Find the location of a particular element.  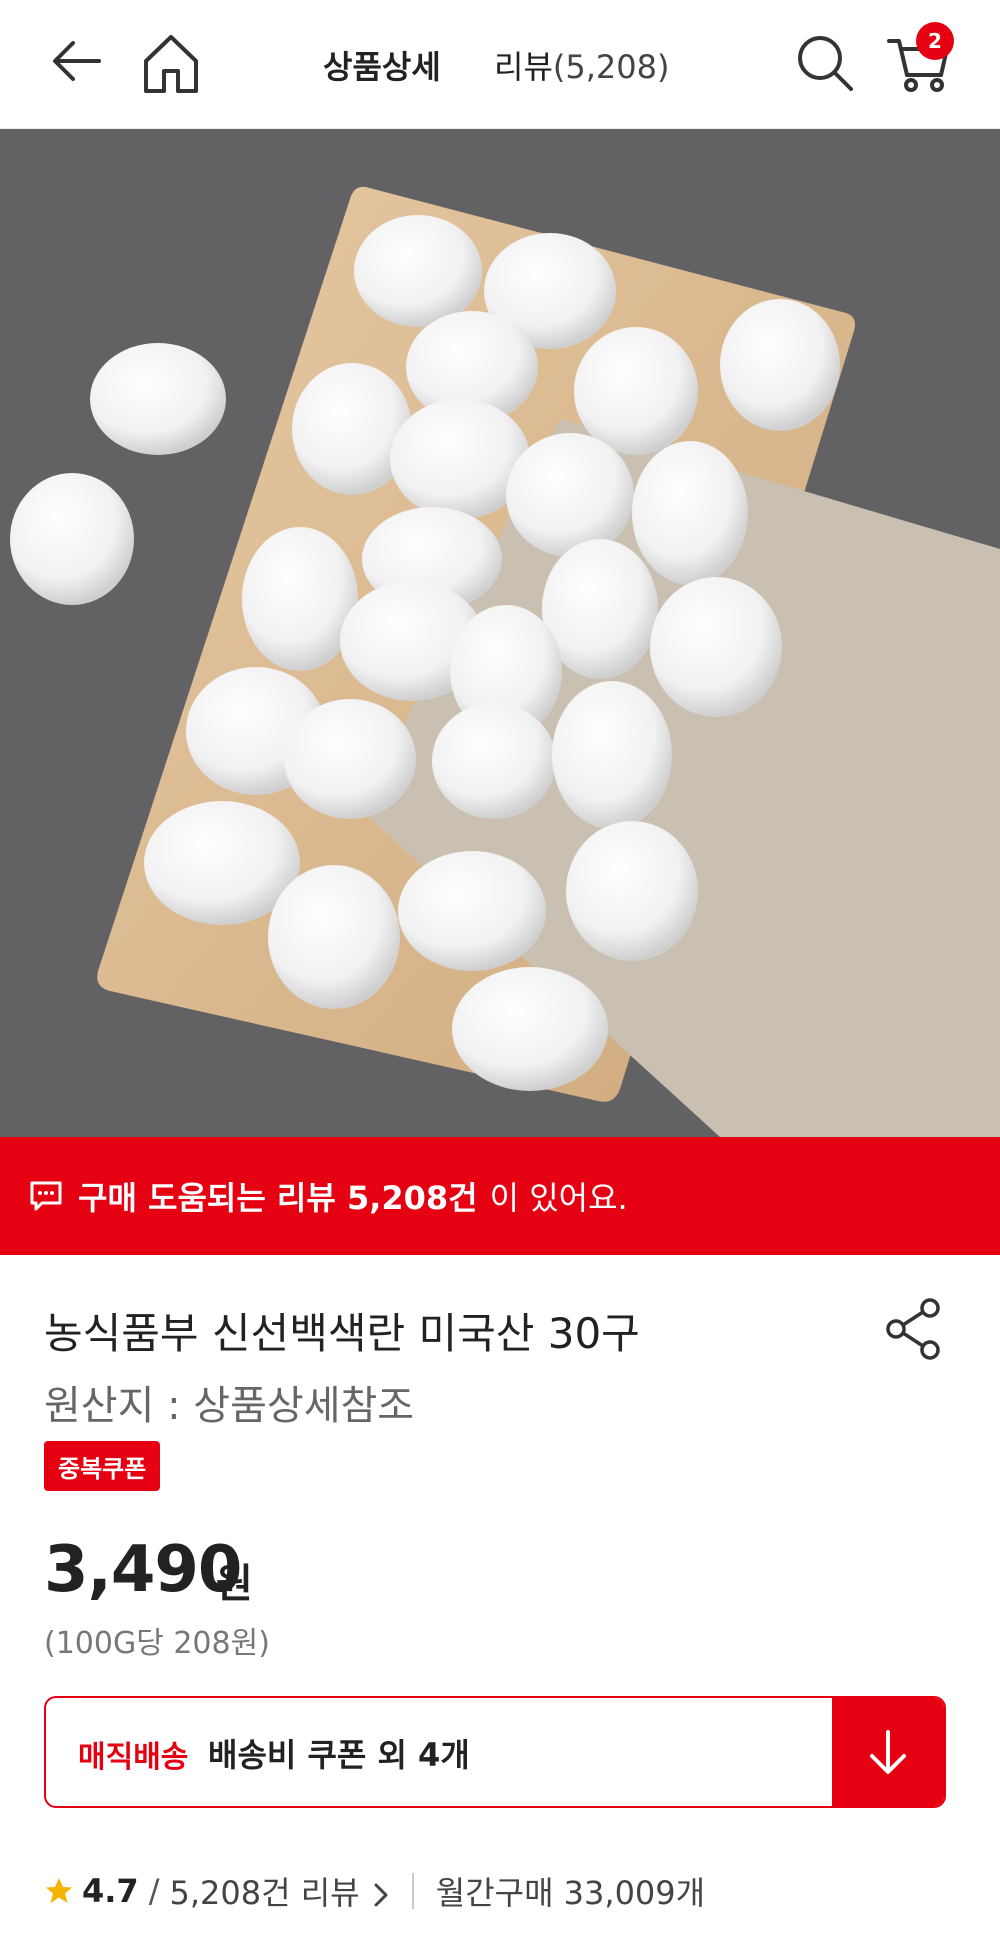

search-icon is located at coordinates (825, 63).